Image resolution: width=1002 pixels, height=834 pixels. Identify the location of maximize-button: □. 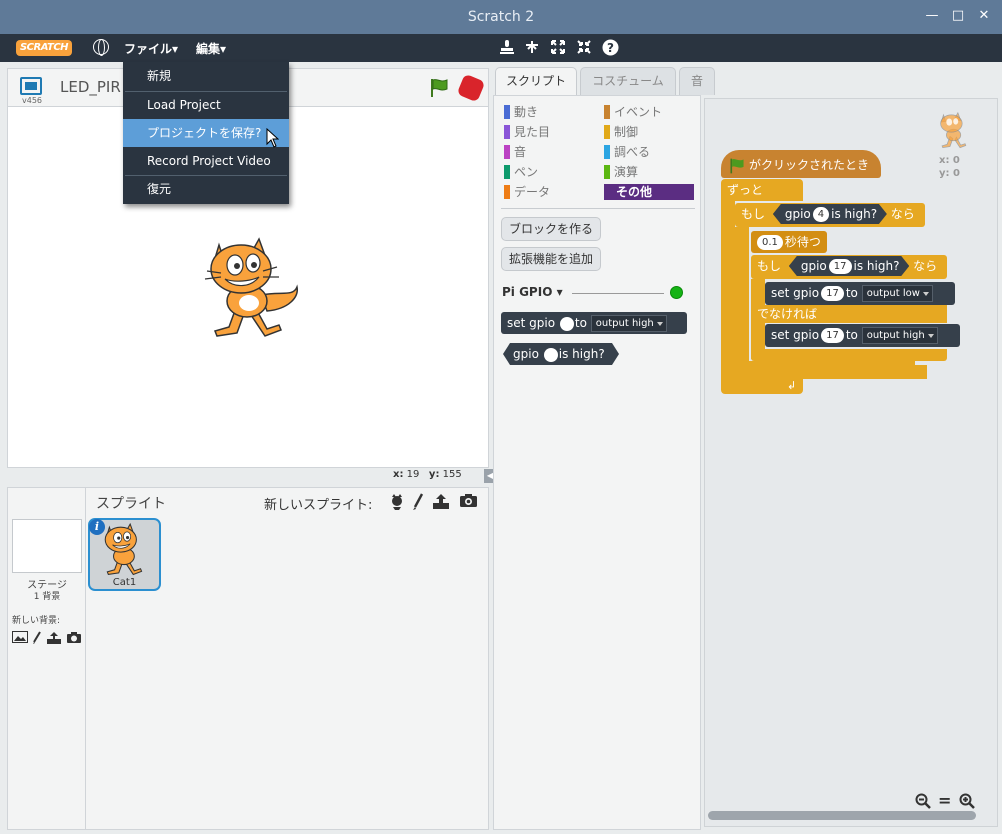
(958, 15).